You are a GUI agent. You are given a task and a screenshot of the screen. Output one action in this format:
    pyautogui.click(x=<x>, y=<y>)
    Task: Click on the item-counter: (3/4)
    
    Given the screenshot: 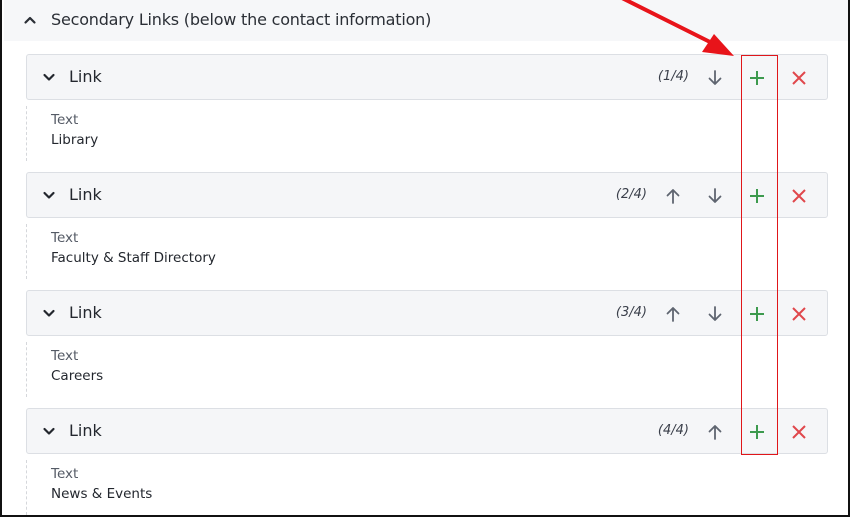 What is the action you would take?
    pyautogui.click(x=631, y=312)
    